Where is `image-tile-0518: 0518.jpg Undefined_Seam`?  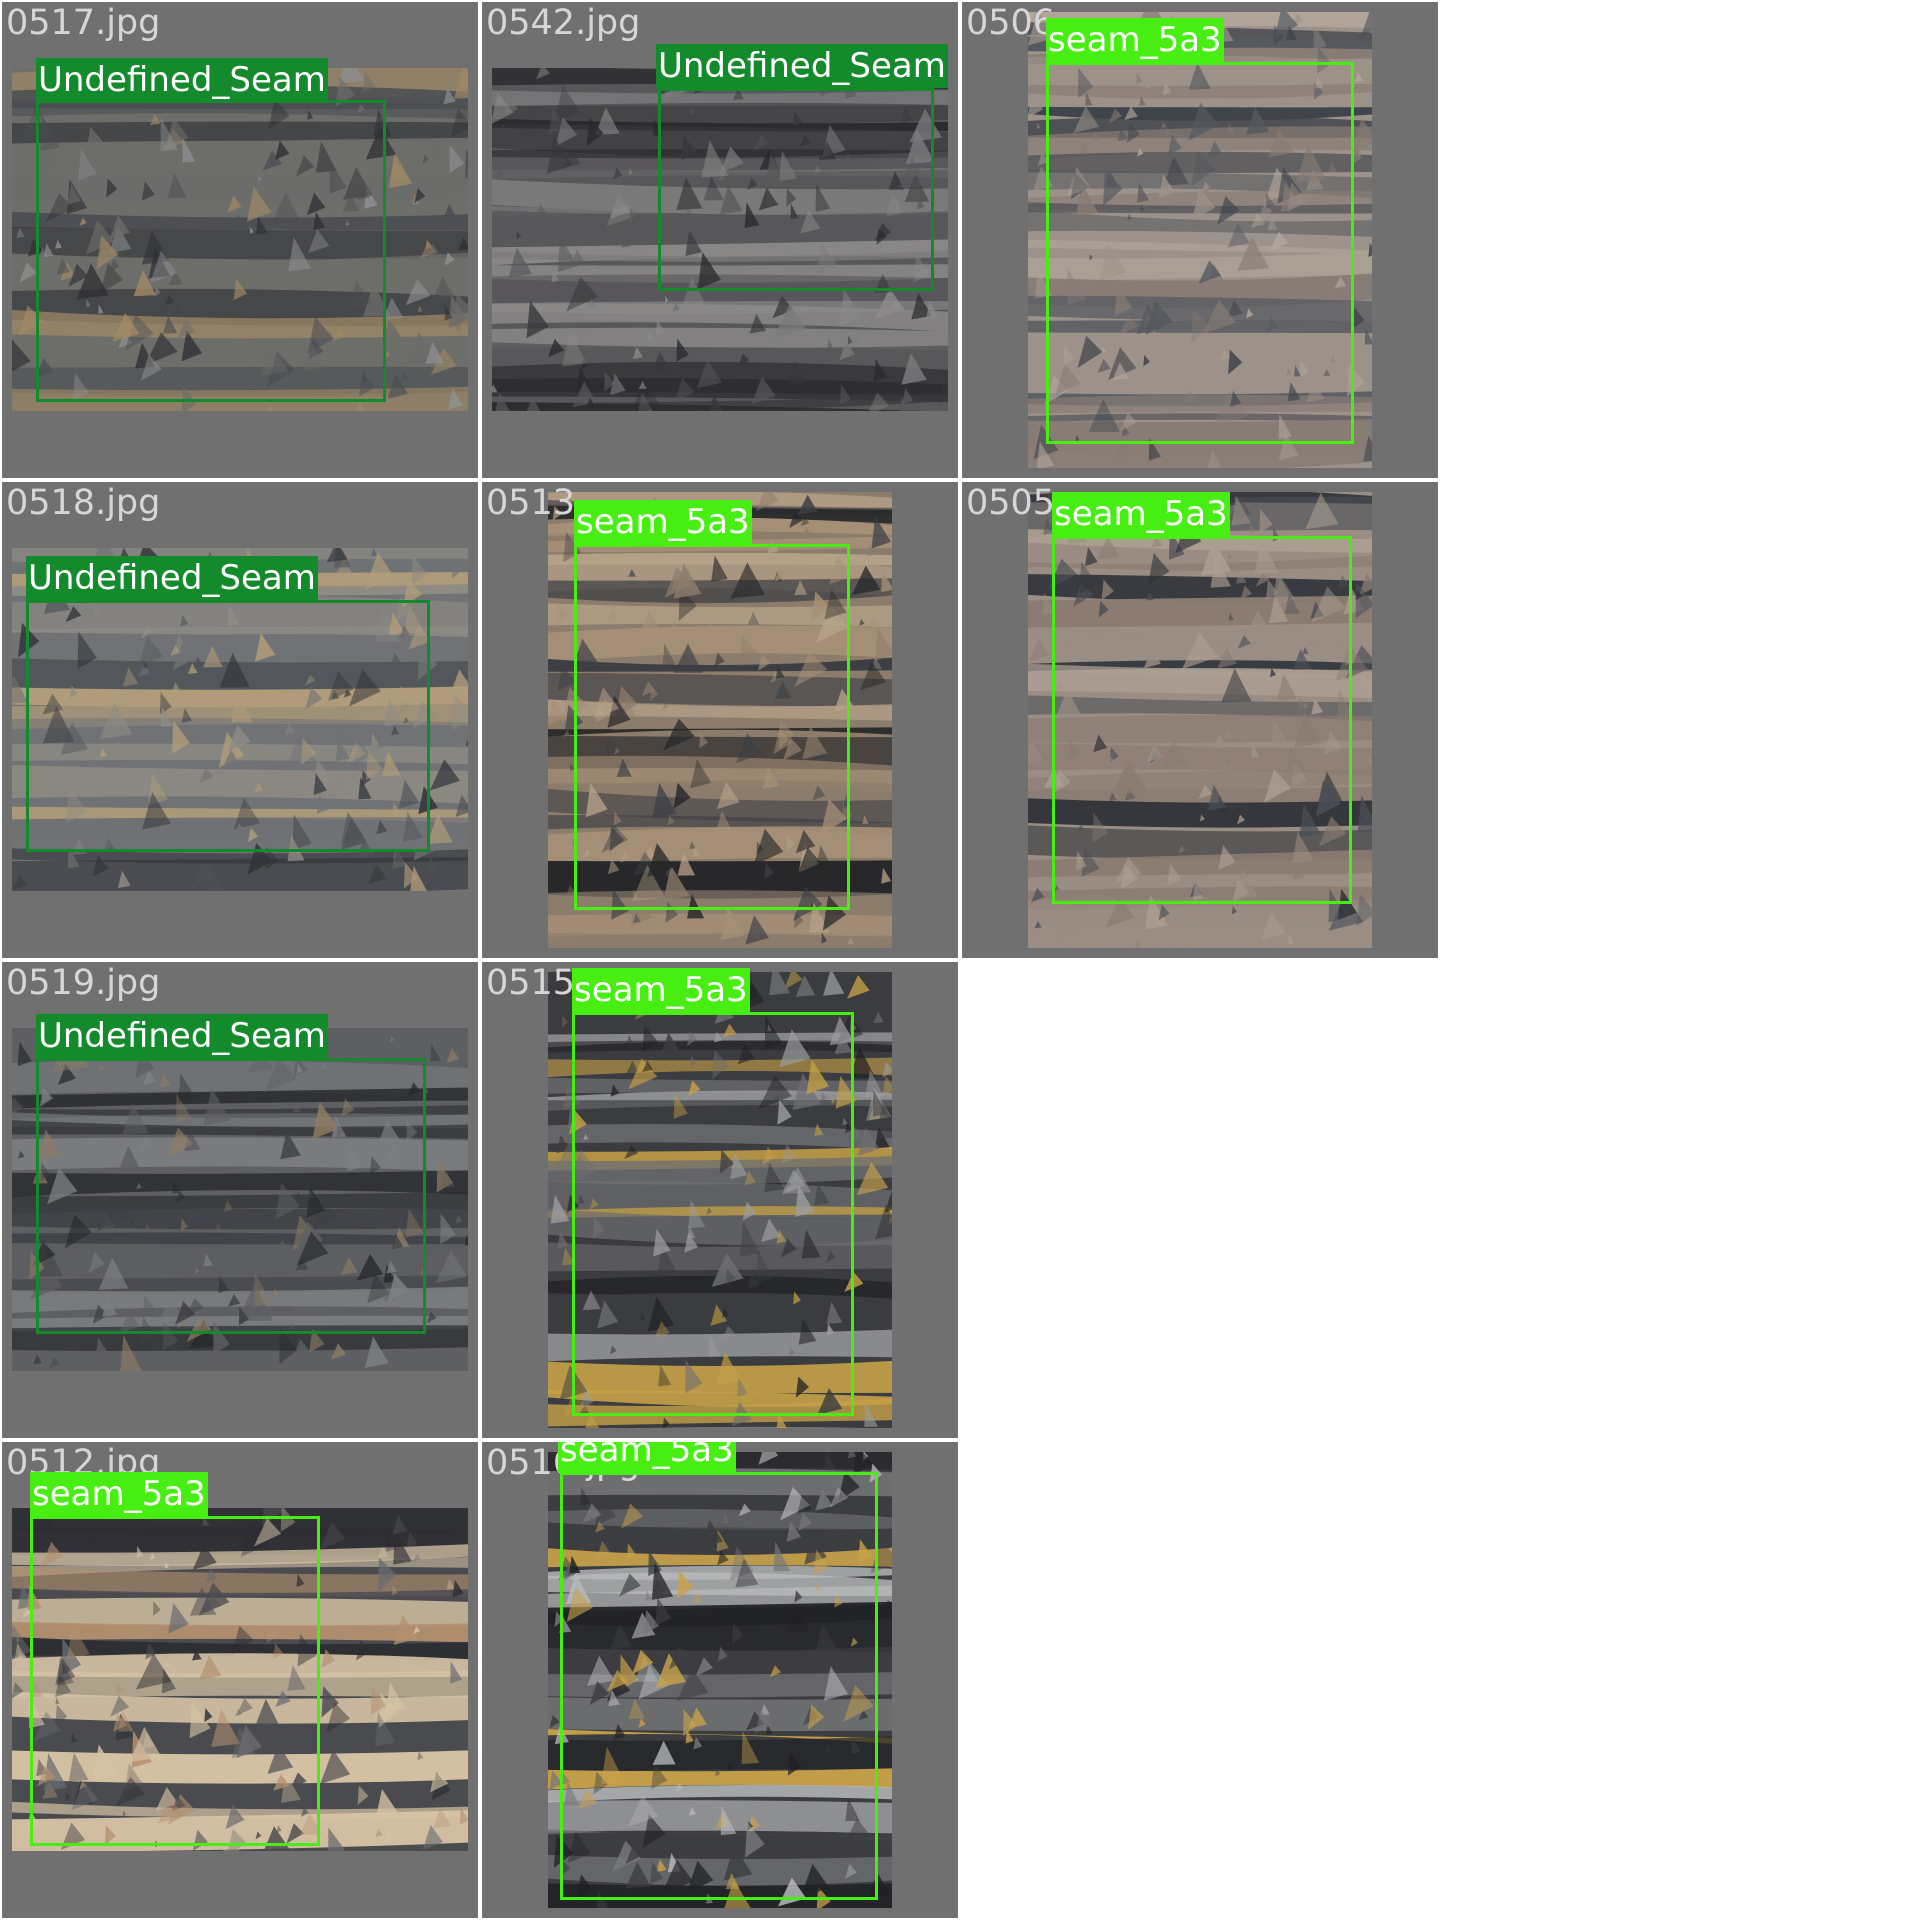
image-tile-0518: 0518.jpg Undefined_Seam is located at coordinates (240, 720).